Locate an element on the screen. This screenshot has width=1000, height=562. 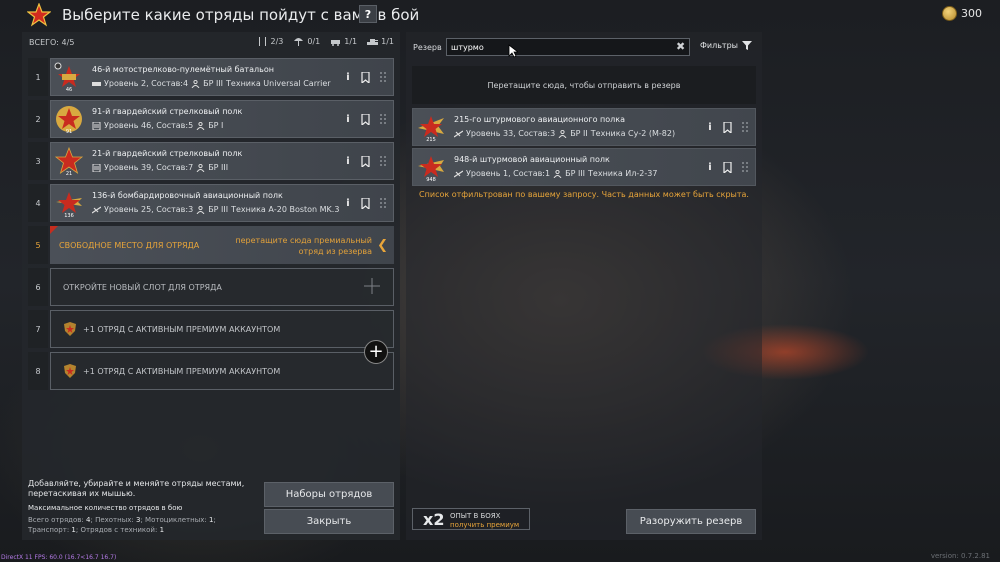
parachute-icon is located at coordinates (299, 42).